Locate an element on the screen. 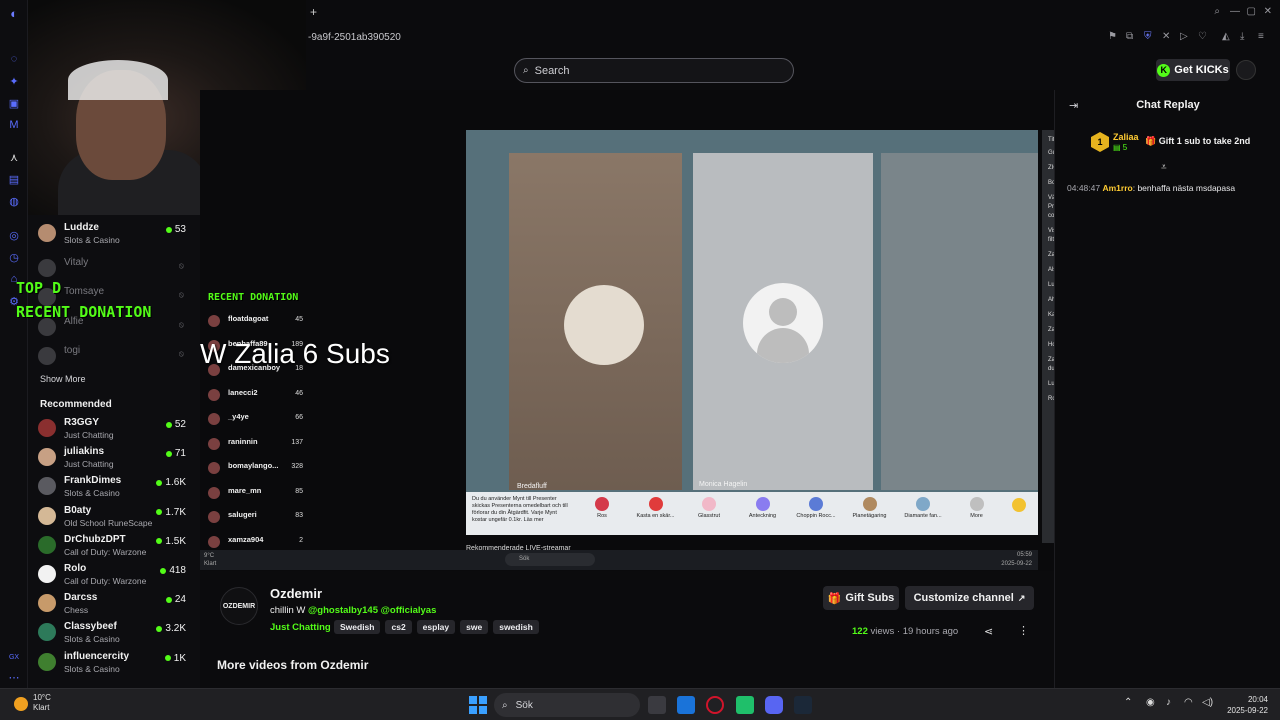 Image resolution: width=1280 pixels, height=720 pixels. captured-temp: 9°C is located at coordinates (209, 556).